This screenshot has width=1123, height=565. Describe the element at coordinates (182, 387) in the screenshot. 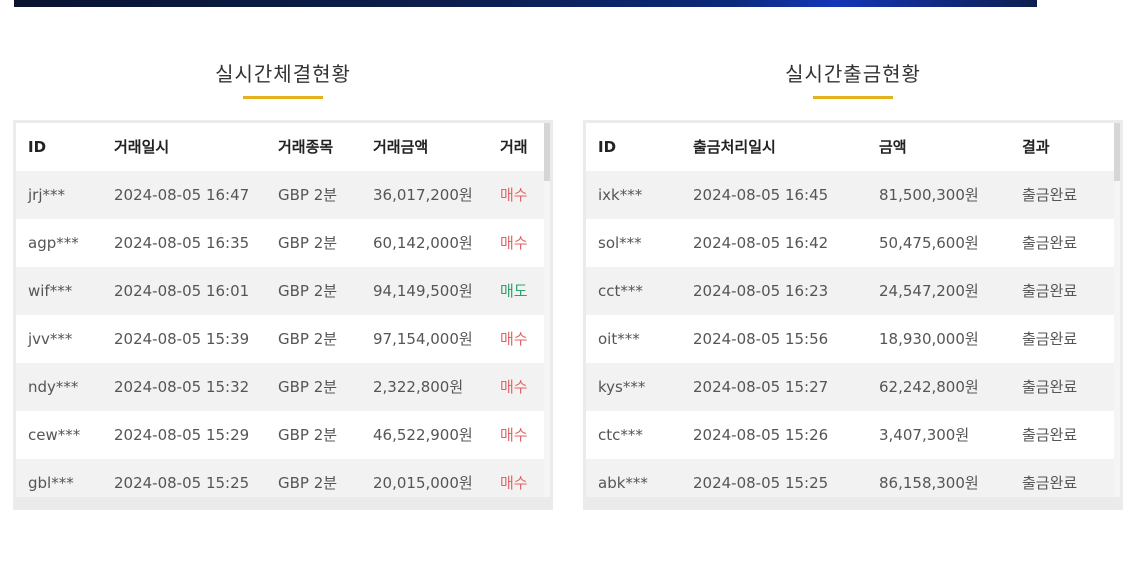

I see `trade-datetime: 2024-08-05 15:32` at that location.